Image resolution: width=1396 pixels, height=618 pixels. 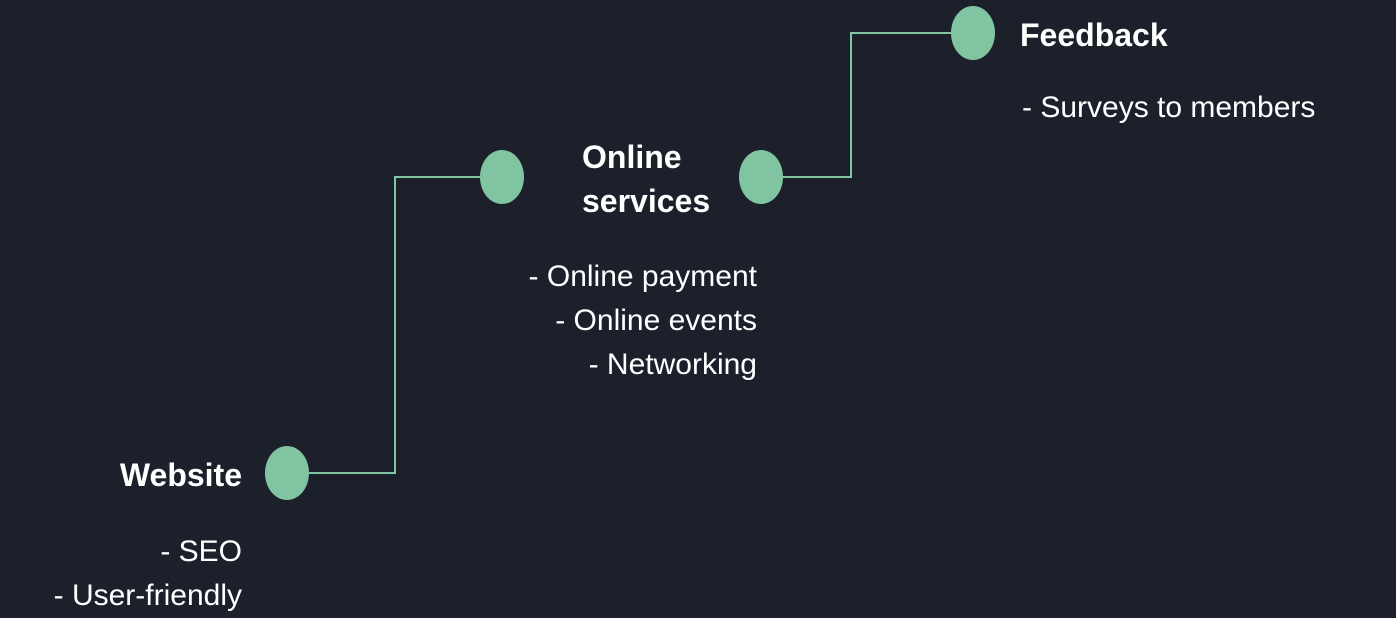 What do you see at coordinates (656, 320) in the screenshot?
I see `online-services-bullet-item: - Online events` at bounding box center [656, 320].